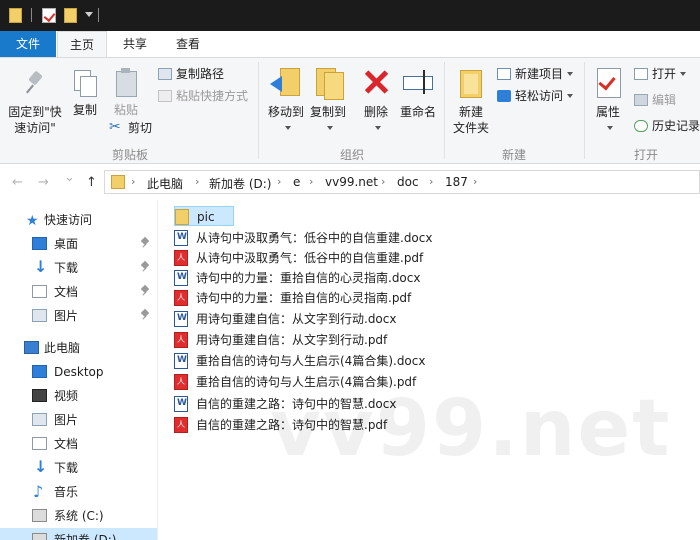 This screenshot has height=540, width=700. What do you see at coordinates (664, 100) in the screenshot?
I see `edit-label: 编辑` at bounding box center [664, 100].